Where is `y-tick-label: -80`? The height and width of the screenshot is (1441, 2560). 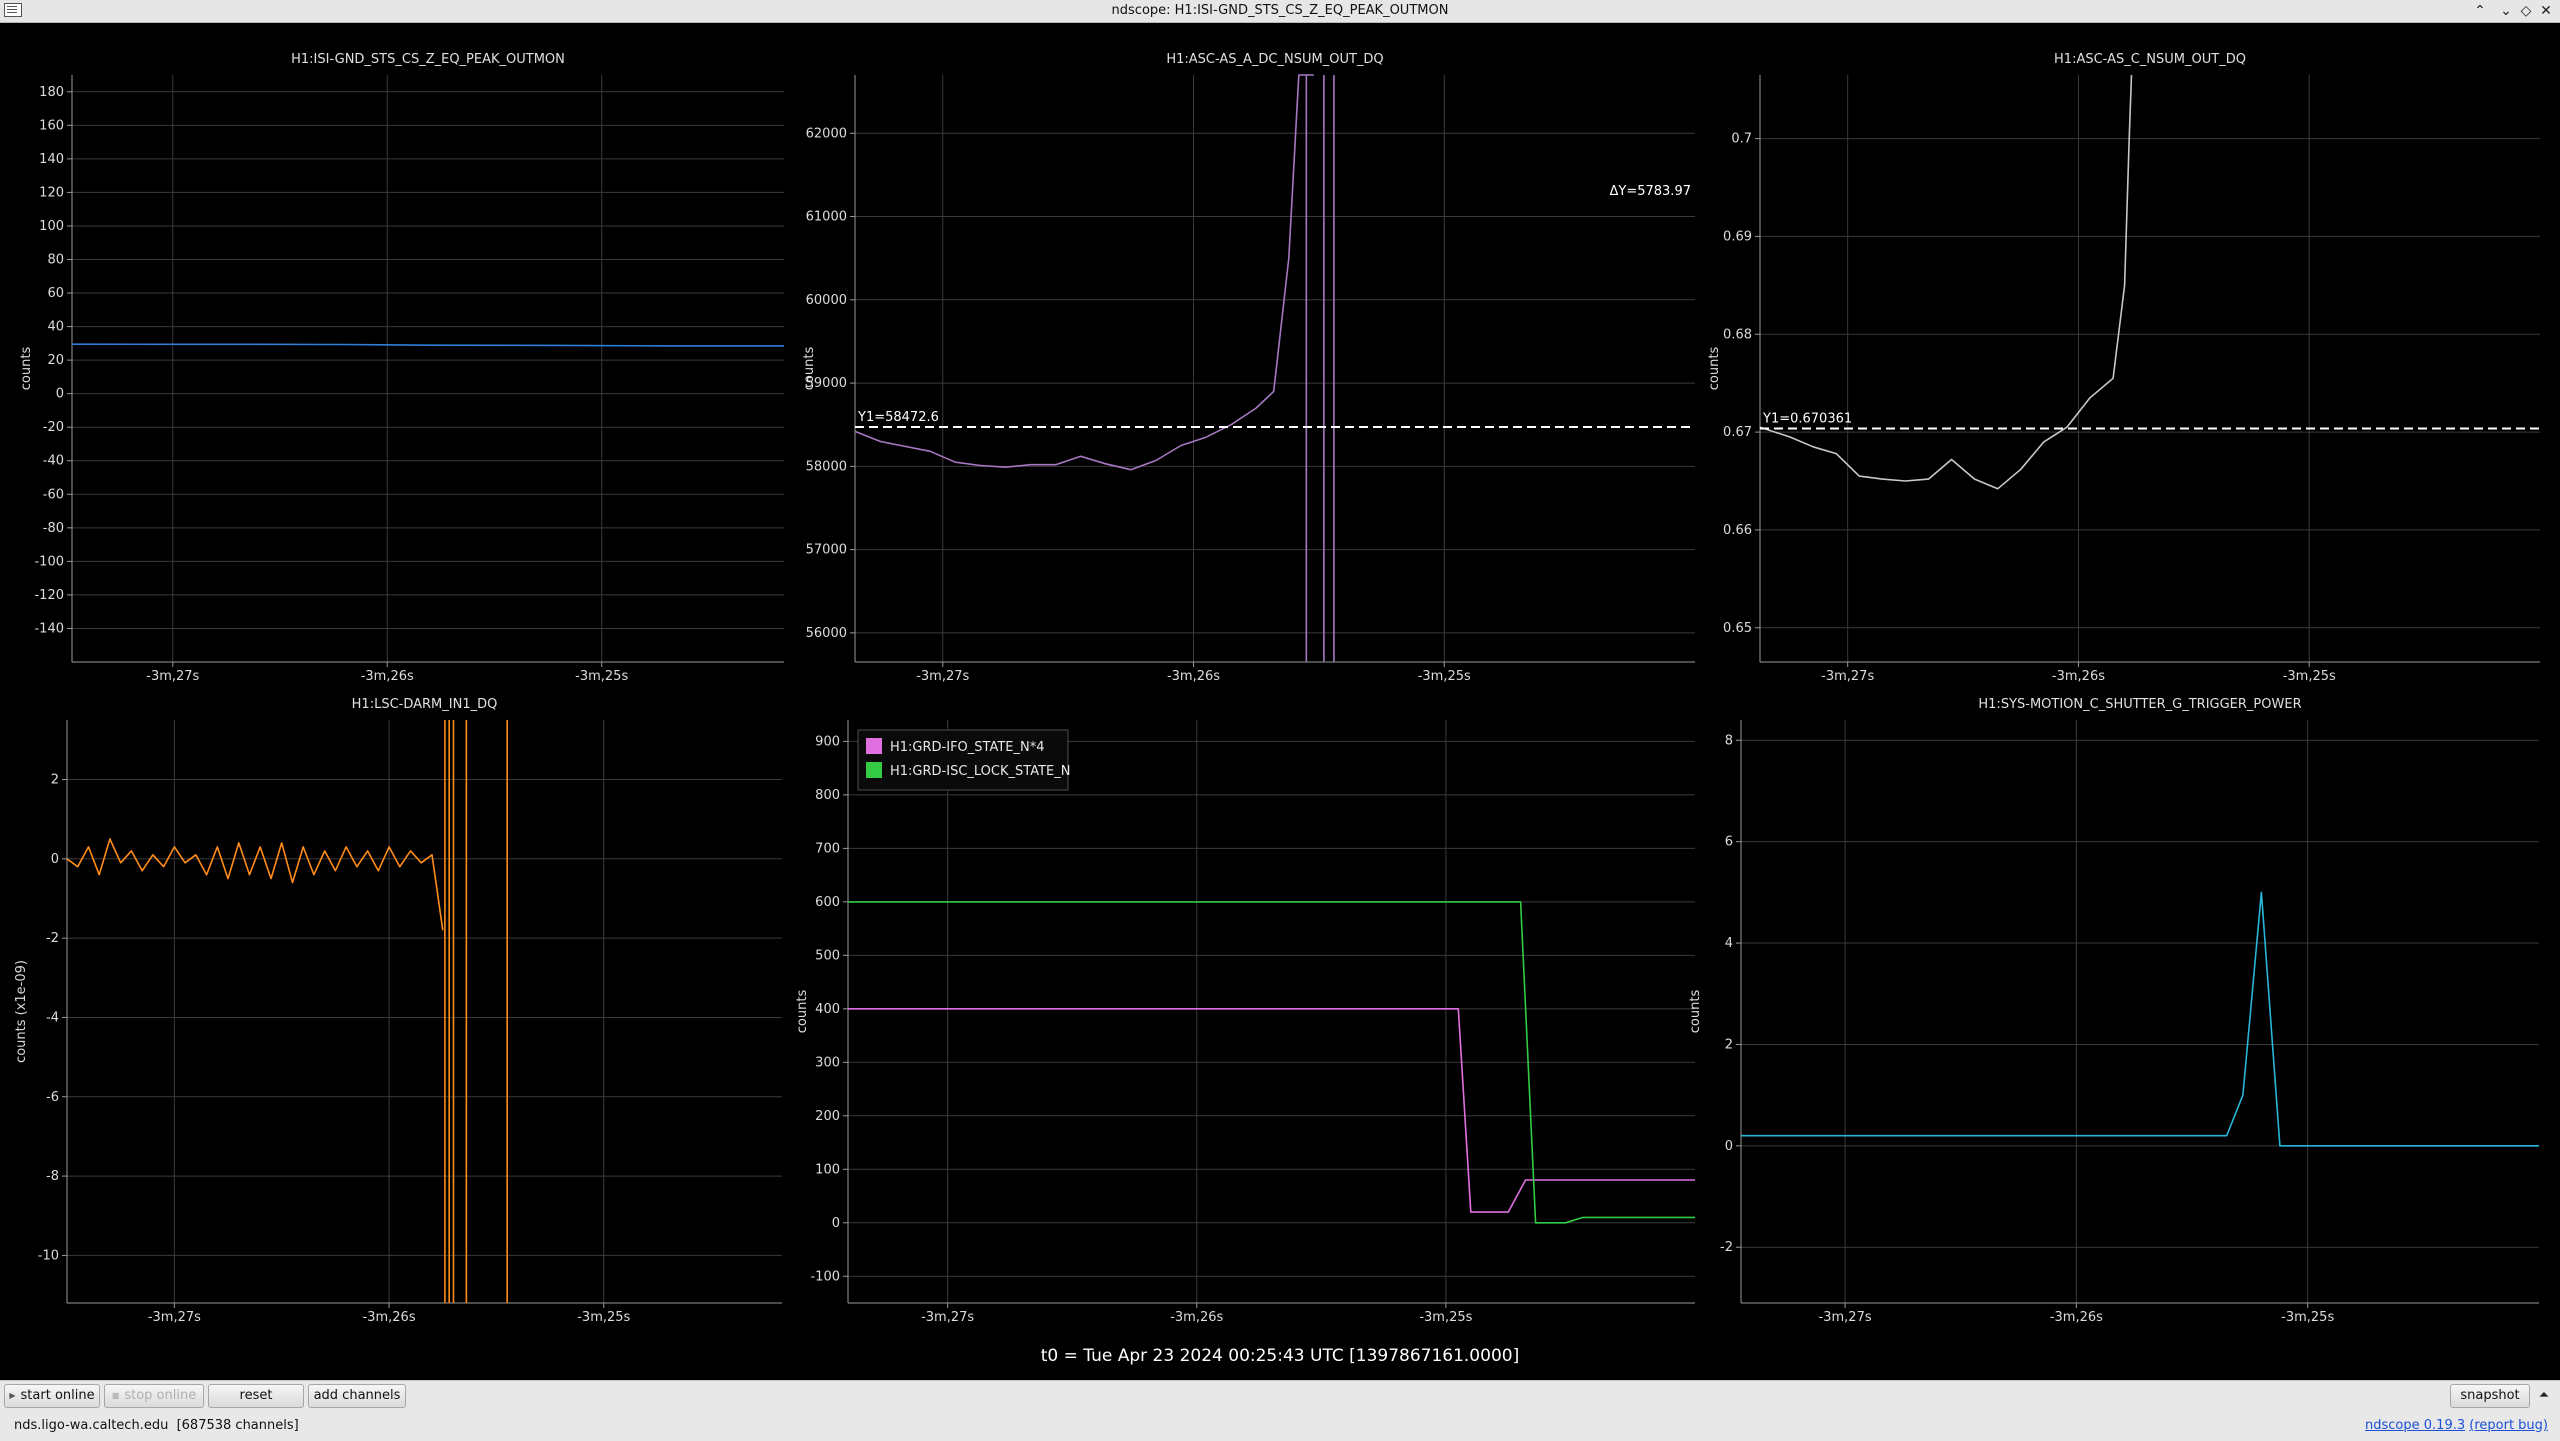 y-tick-label: -80 is located at coordinates (53, 528).